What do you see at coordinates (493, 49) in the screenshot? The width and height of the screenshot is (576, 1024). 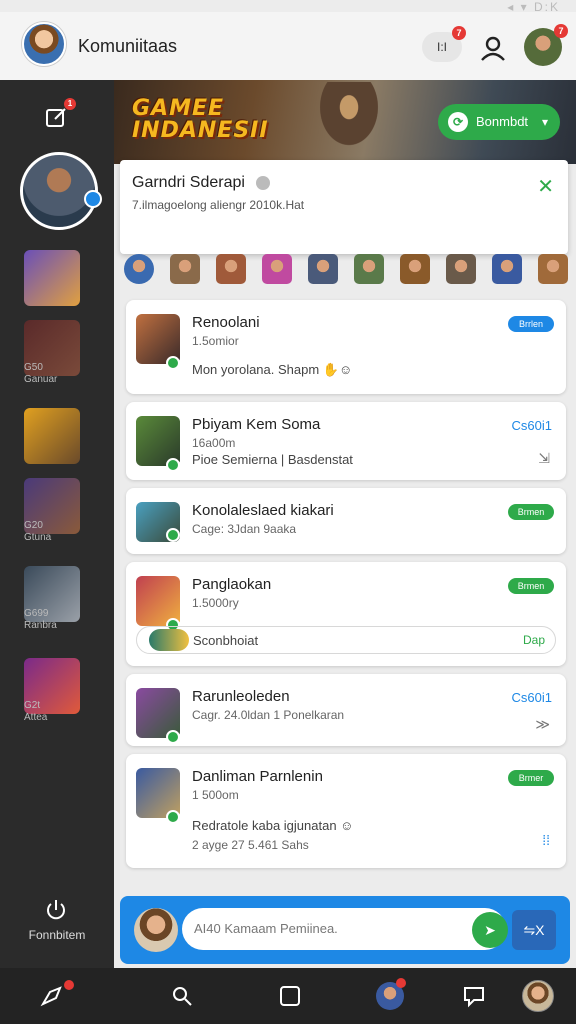 I see `user-icon` at bounding box center [493, 49].